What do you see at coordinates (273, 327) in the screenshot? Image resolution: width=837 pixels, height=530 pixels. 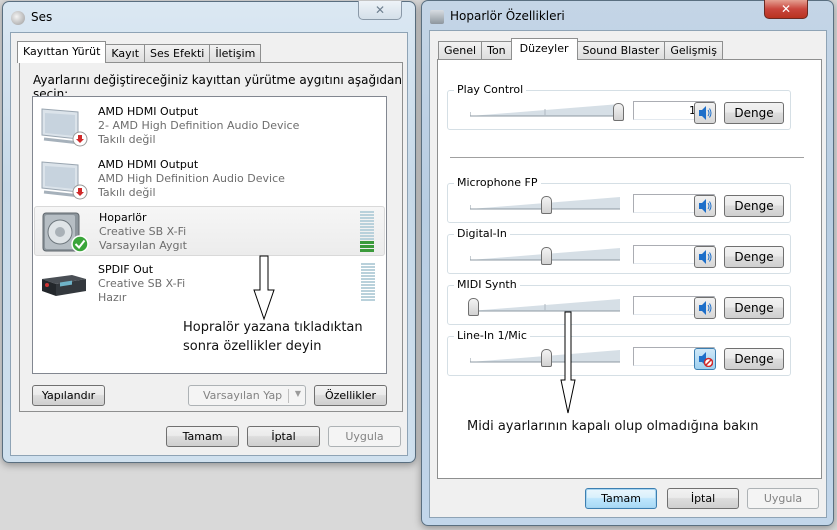 I see `annotation-line: Hopralör yazana tıkladıktan` at bounding box center [273, 327].